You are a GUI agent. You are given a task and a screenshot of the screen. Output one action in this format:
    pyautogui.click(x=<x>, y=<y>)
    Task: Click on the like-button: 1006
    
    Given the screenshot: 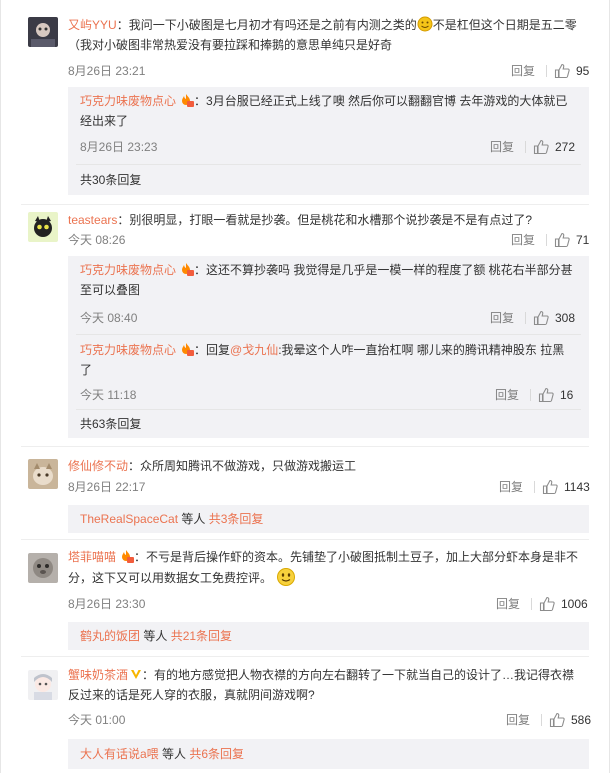 What is the action you would take?
    pyautogui.click(x=563, y=604)
    